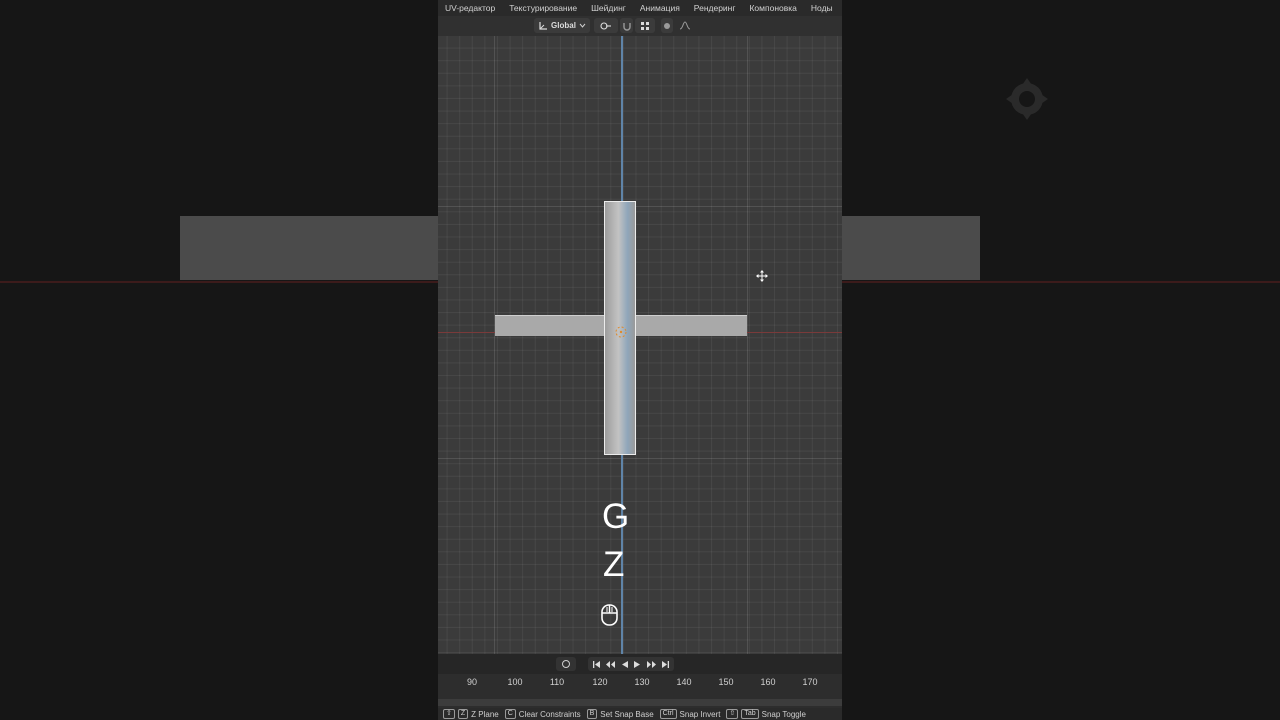 The image size is (1280, 720). What do you see at coordinates (621, 332) in the screenshot?
I see `object-origin-icon` at bounding box center [621, 332].